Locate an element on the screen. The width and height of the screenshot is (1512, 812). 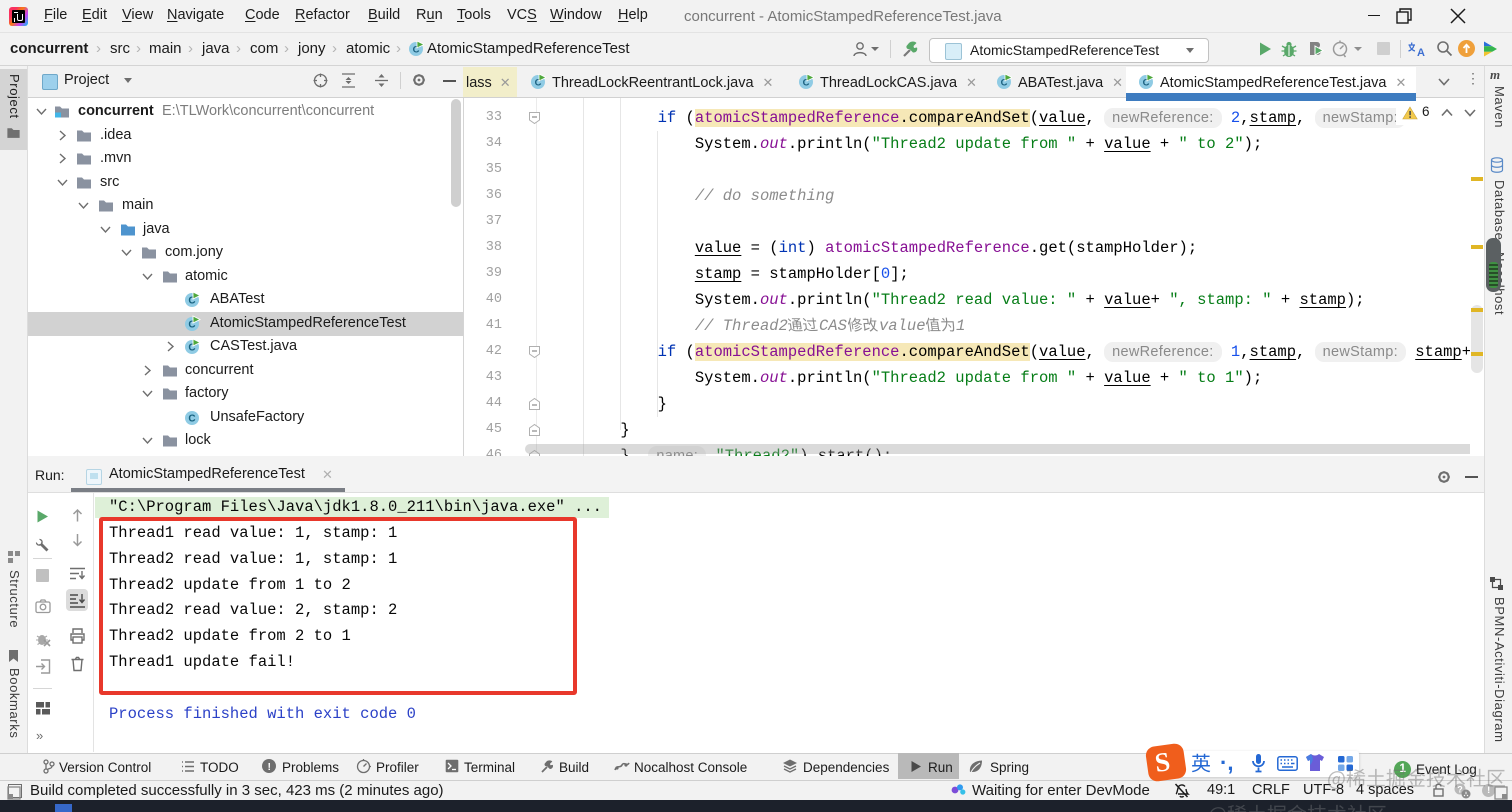
svg-text: A is located at coordinates (1421, 52).